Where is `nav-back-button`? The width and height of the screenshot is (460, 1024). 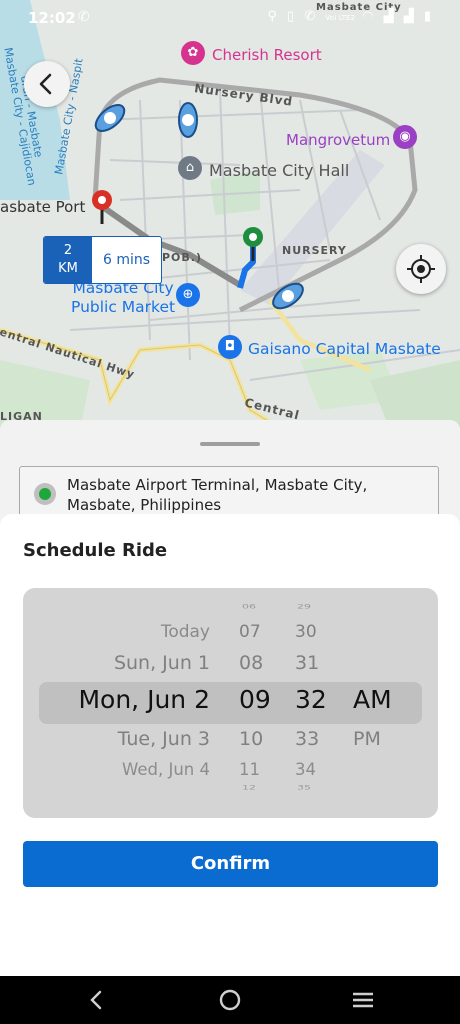 nav-back-button is located at coordinates (96, 1000).